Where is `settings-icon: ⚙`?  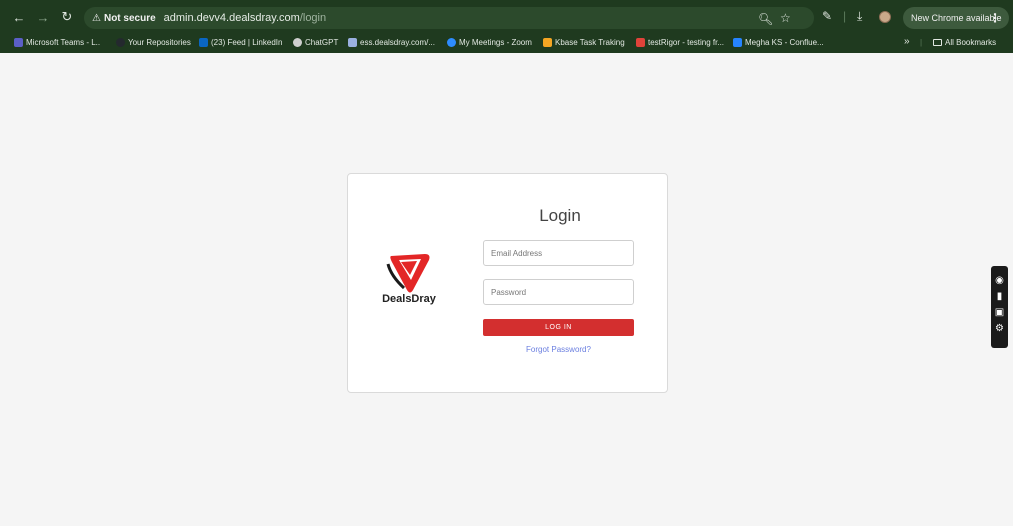
settings-icon: ⚙ is located at coordinates (999, 329).